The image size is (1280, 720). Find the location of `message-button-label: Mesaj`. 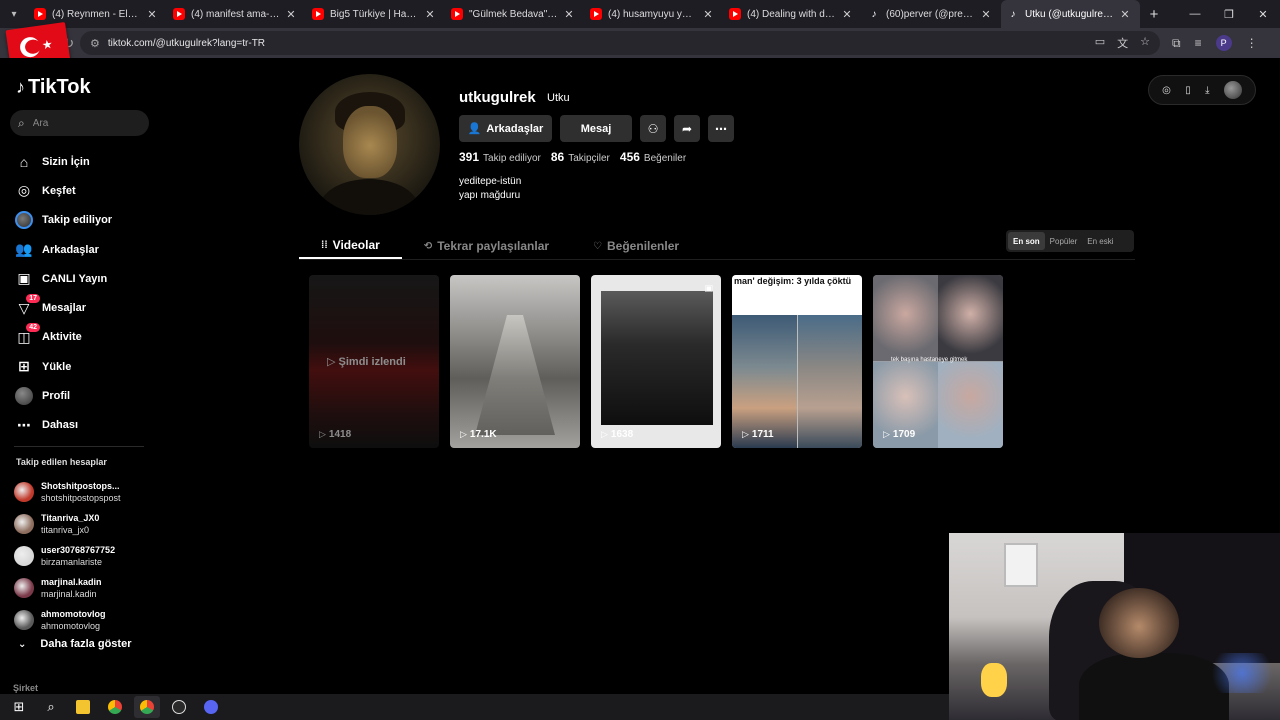

message-button-label: Mesaj is located at coordinates (596, 128).